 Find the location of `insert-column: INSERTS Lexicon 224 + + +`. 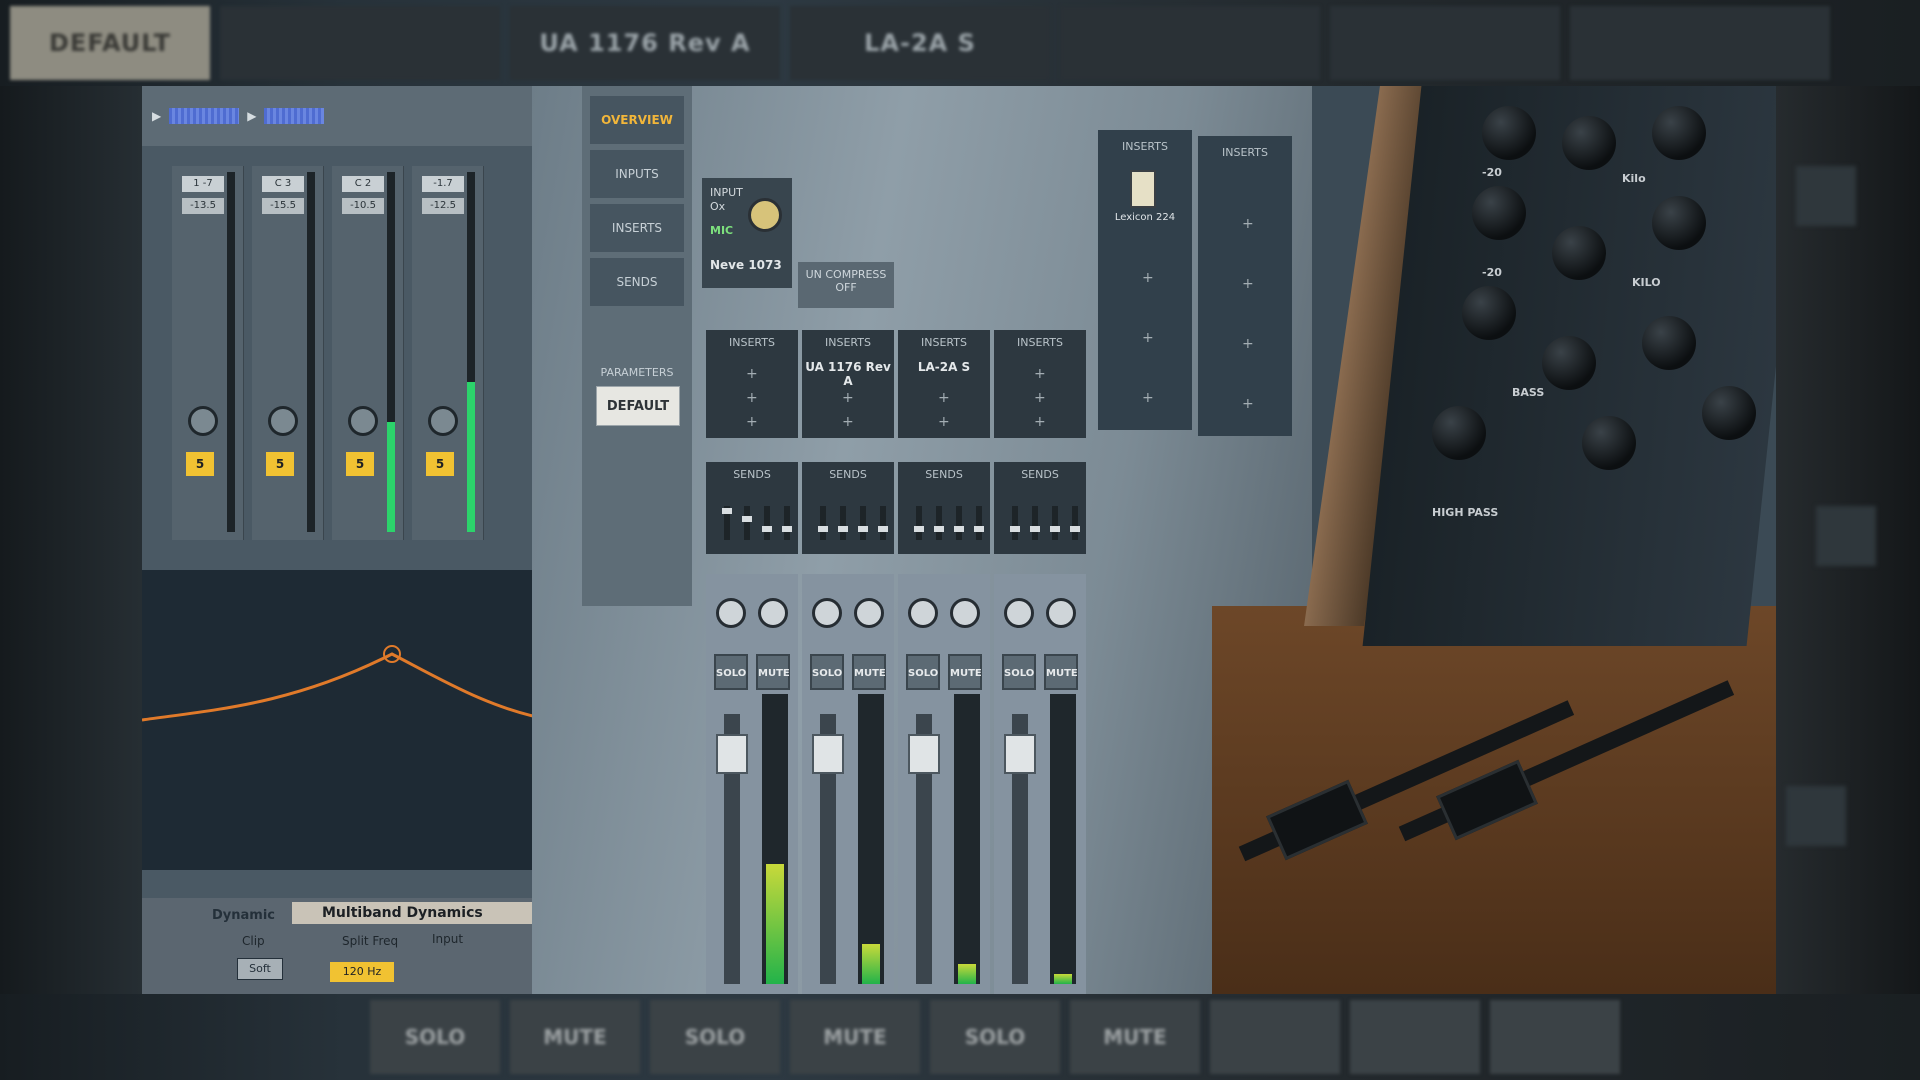

insert-column: INSERTS Lexicon 224 + + + is located at coordinates (1145, 280).